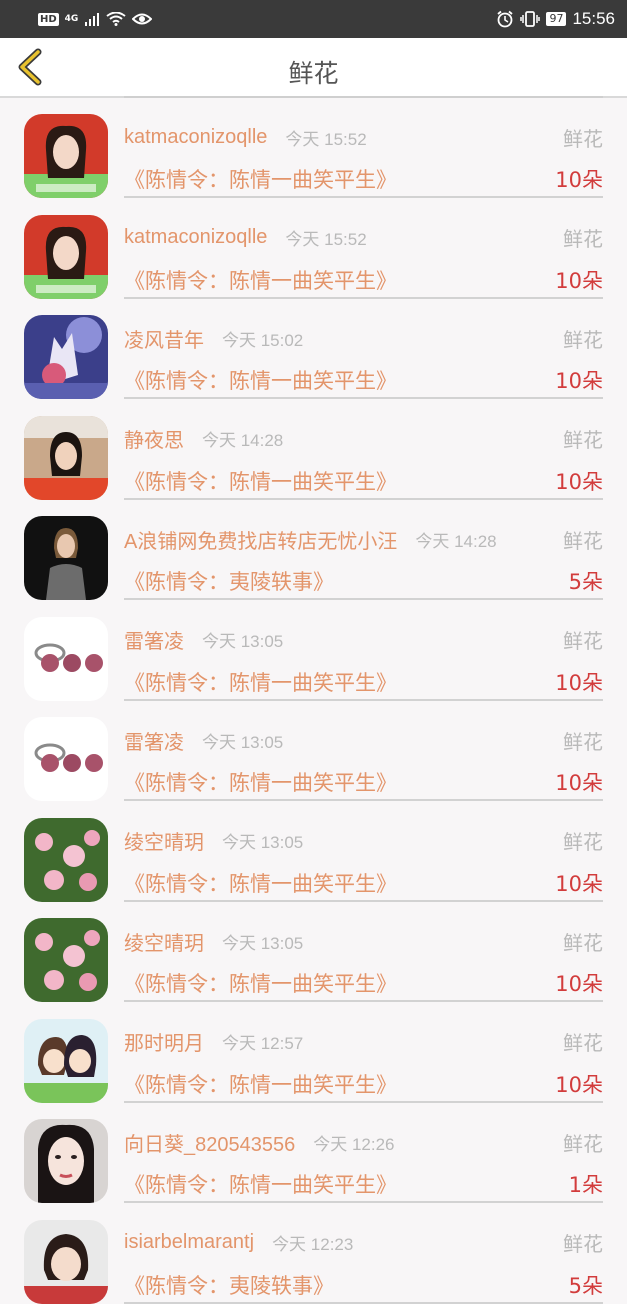 This screenshot has height=1304, width=627. I want to click on flower-count: 1朵, so click(585, 1185).